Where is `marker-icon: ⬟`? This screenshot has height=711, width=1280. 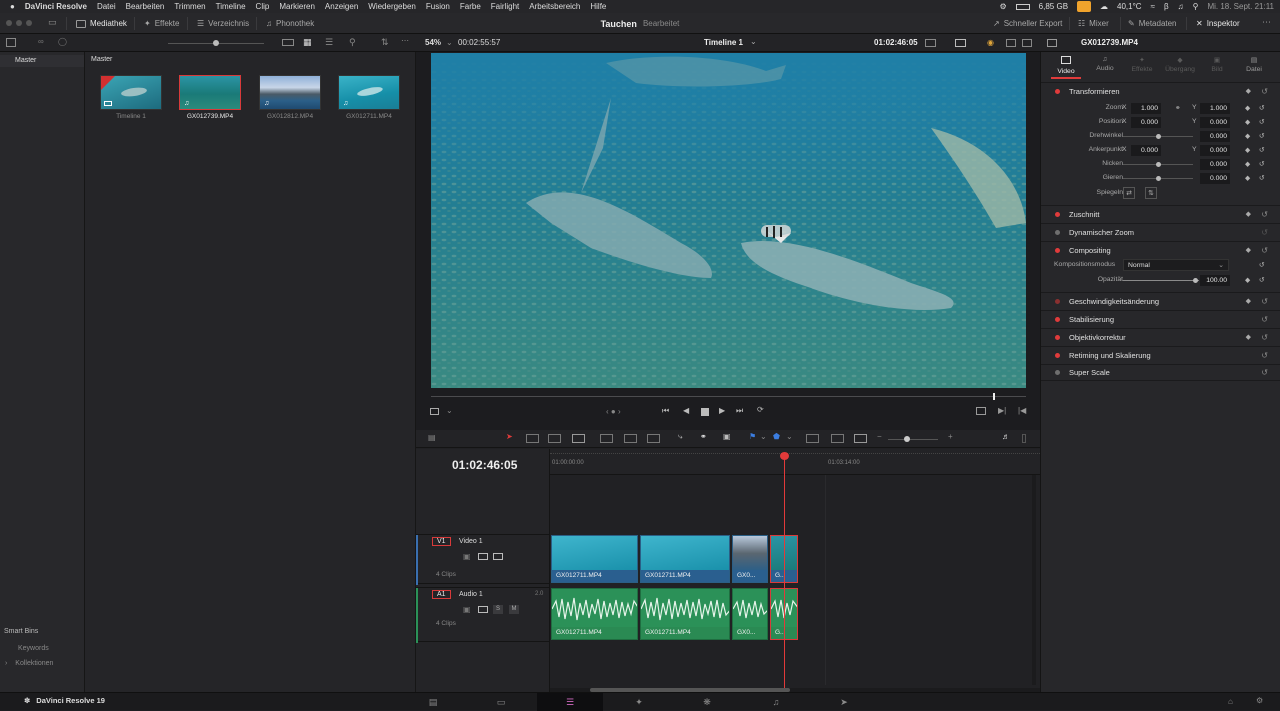 marker-icon: ⬟ is located at coordinates (776, 436).